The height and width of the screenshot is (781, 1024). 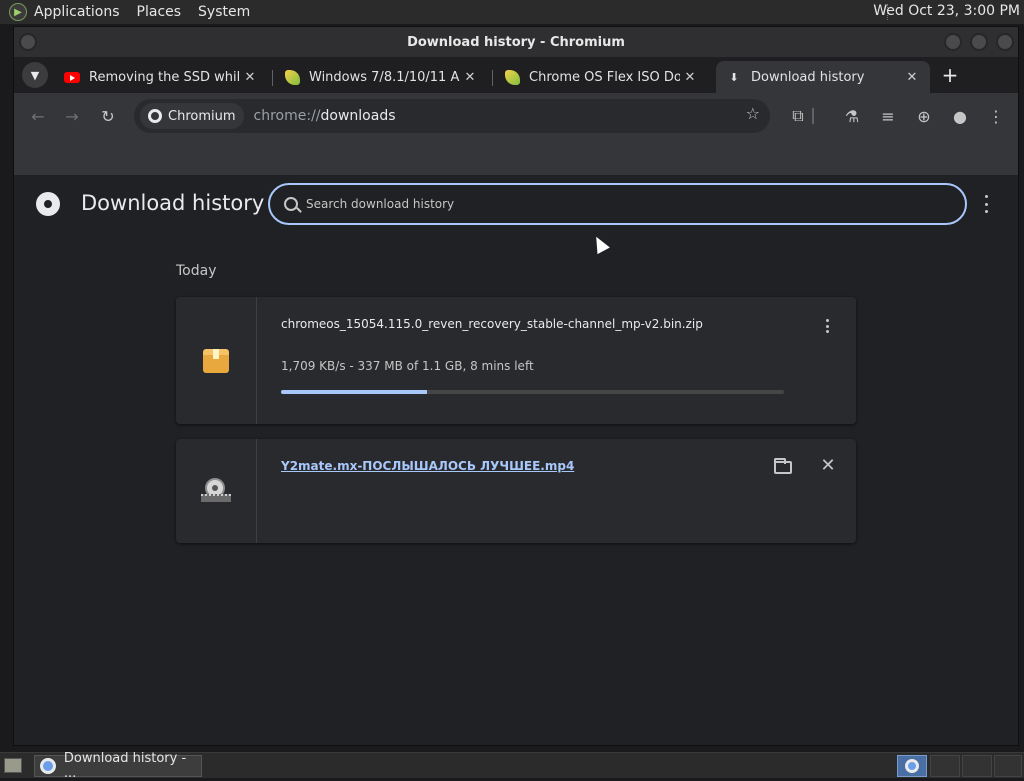 What do you see at coordinates (77, 12) in the screenshot?
I see `applications-menu: Applications` at bounding box center [77, 12].